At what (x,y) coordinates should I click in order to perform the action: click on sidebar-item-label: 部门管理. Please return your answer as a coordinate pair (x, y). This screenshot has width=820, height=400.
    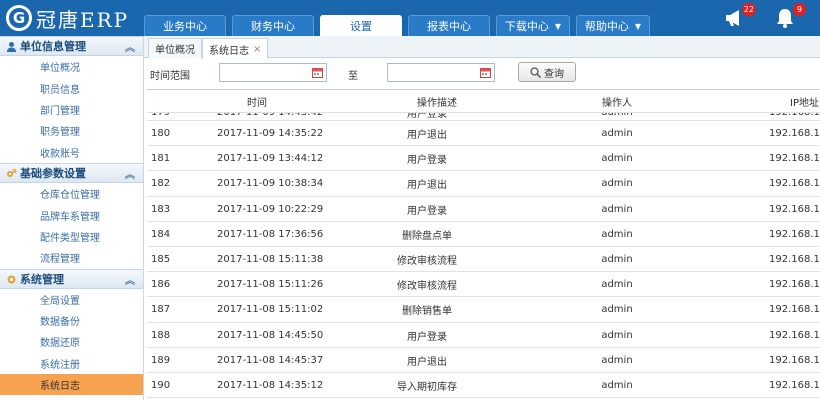
    Looking at the image, I should click on (60, 111).